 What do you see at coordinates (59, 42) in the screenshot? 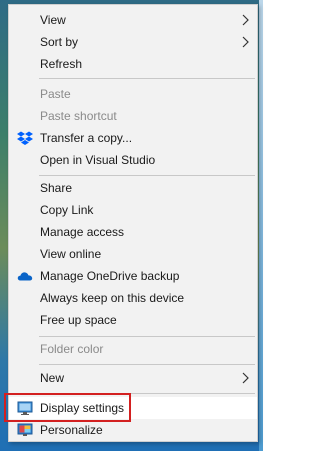
I see `menu-item-label: Sort by` at bounding box center [59, 42].